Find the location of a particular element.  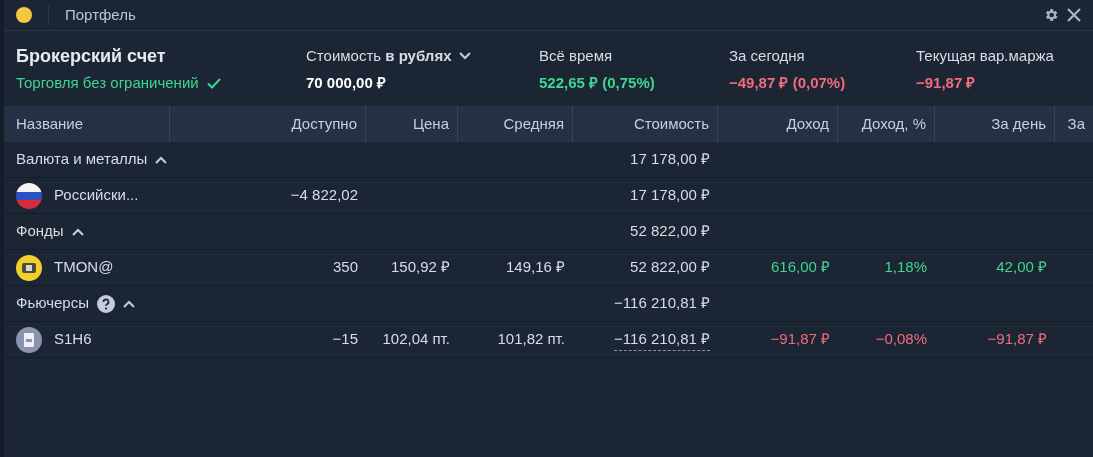

stat-label: Всё время is located at coordinates (576, 56).